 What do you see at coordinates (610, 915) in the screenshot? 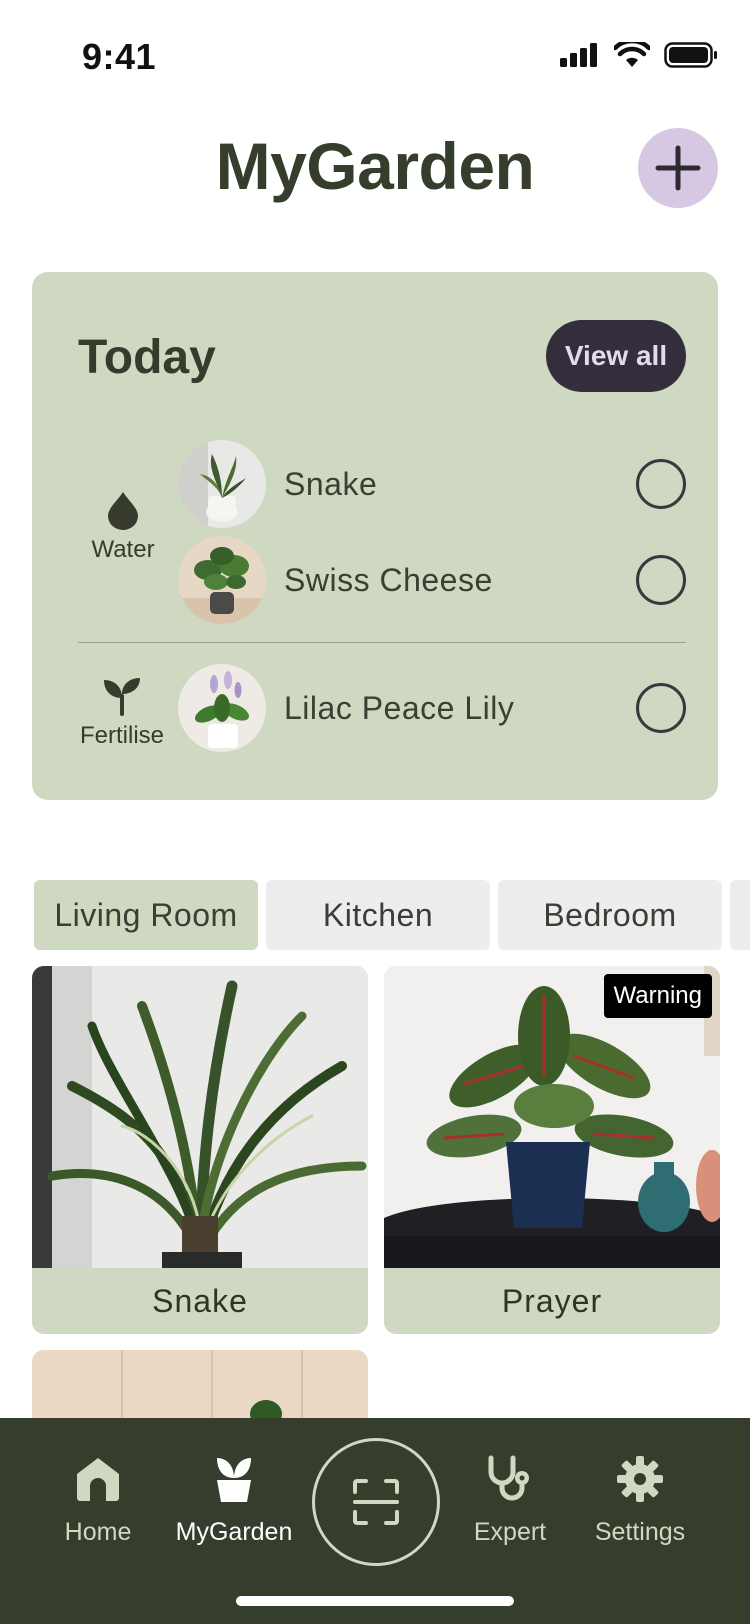
I see `tab-bedroom: Bedroom` at bounding box center [610, 915].